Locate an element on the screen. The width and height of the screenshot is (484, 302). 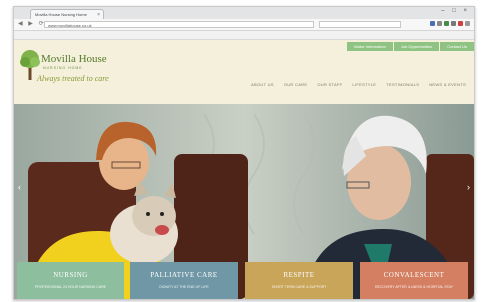
nav-lifestyle: LIFESTYLE is located at coordinates (364, 84).